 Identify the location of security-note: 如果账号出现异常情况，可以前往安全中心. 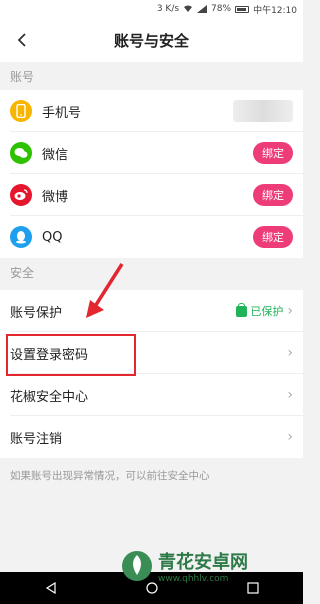
(110, 476).